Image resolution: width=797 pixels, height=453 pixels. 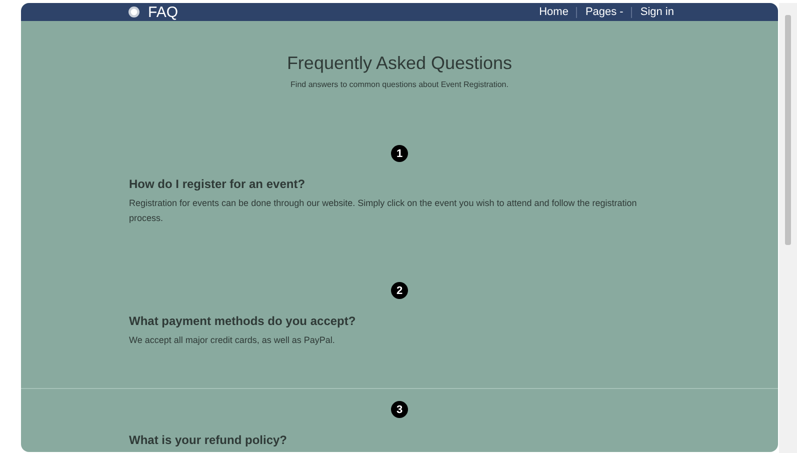 I want to click on number-badge: 1, so click(x=399, y=153).